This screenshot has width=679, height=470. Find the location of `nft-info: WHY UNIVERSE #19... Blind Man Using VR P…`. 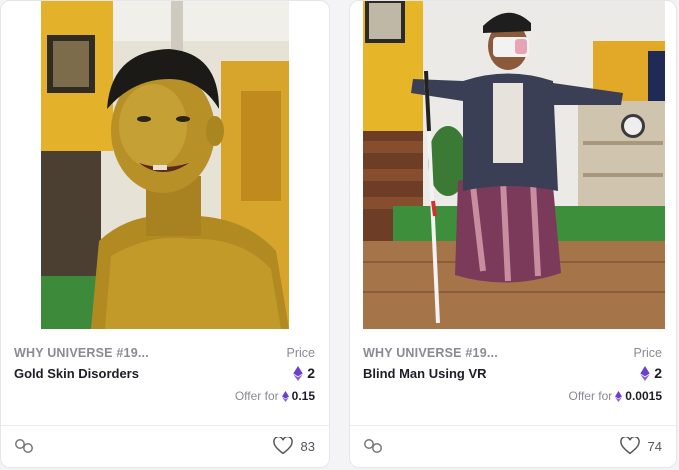

nft-info: WHY UNIVERSE #19... Blind Man Using VR P… is located at coordinates (513, 377).